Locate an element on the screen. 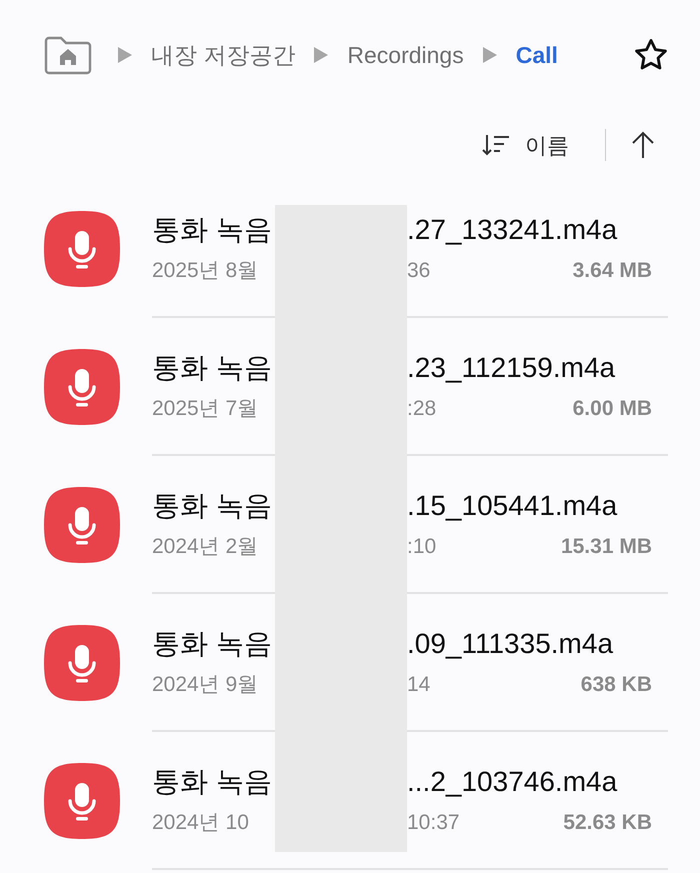 The height and width of the screenshot is (873, 700). file-name: .09_111335.m4a is located at coordinates (510, 644).